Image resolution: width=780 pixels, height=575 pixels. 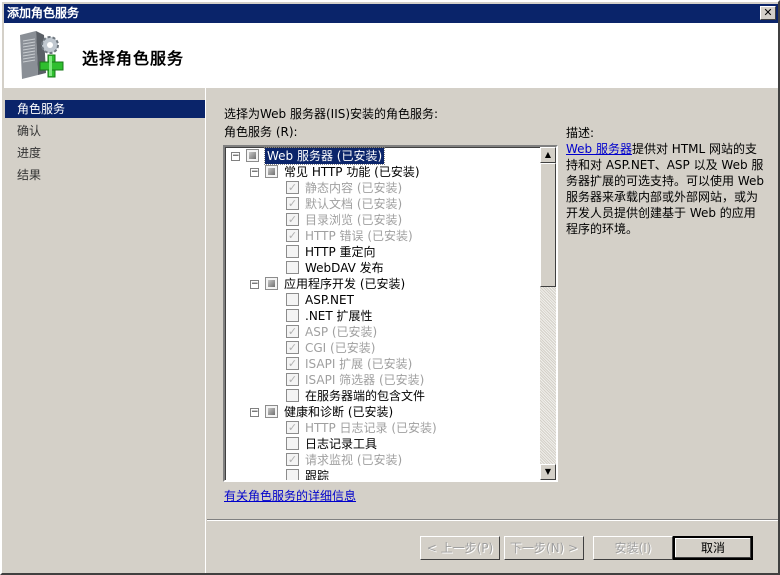 I want to click on scroll-up-button: ▲, so click(x=548, y=155).